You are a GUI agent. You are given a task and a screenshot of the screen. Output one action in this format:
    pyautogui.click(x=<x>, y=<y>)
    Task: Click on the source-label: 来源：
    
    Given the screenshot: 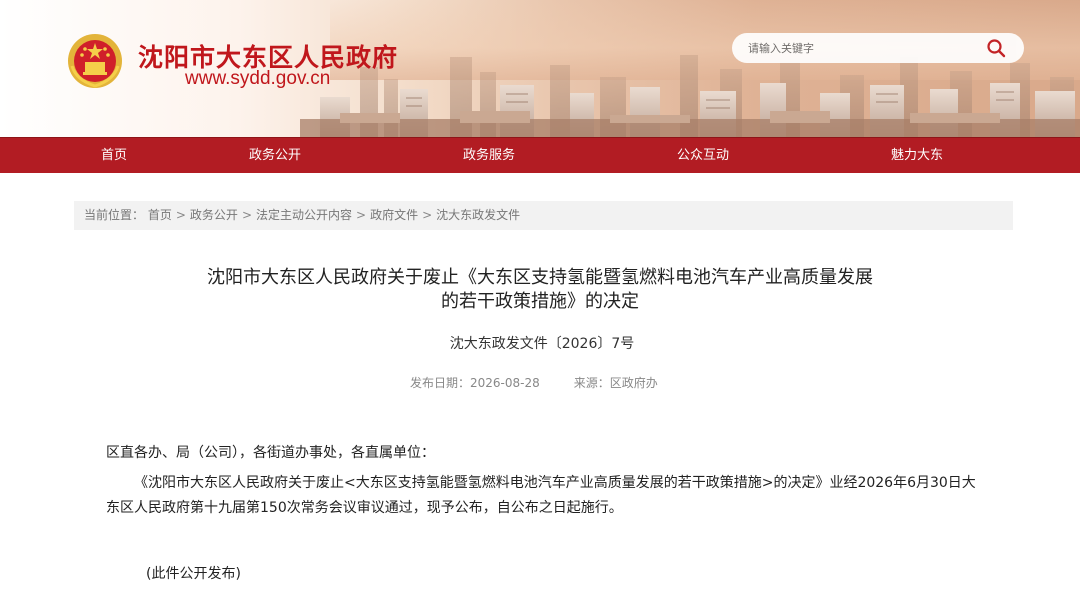 What is the action you would take?
    pyautogui.click(x=591, y=383)
    